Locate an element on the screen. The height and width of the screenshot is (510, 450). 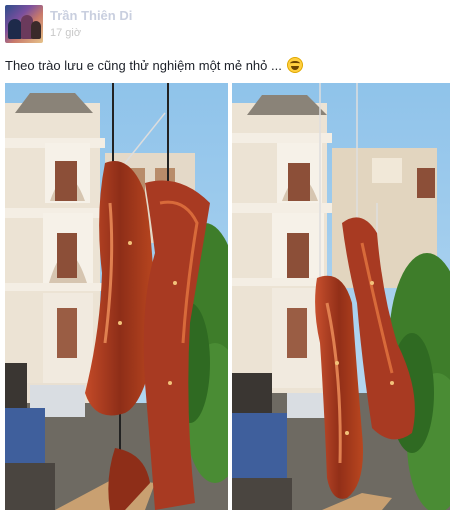
post-timestamp: 17 giờ is located at coordinates (65, 33).